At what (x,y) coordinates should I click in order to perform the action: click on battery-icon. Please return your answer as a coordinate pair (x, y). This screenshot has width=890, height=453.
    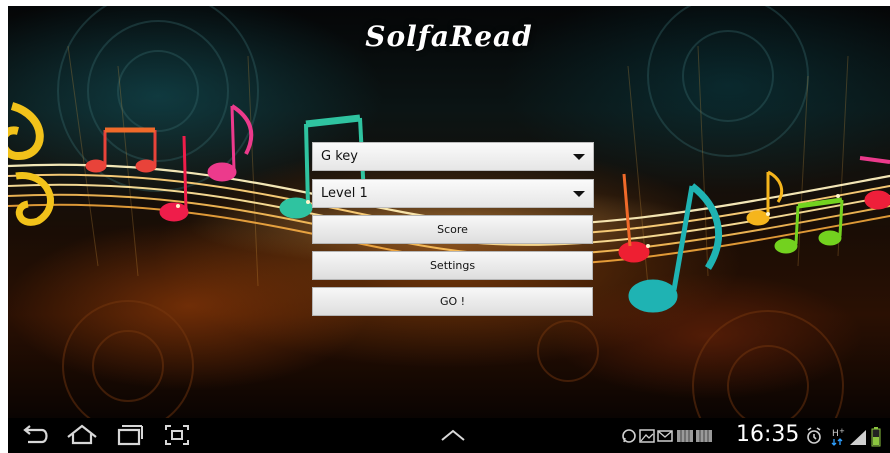
    Looking at the image, I should click on (876, 437).